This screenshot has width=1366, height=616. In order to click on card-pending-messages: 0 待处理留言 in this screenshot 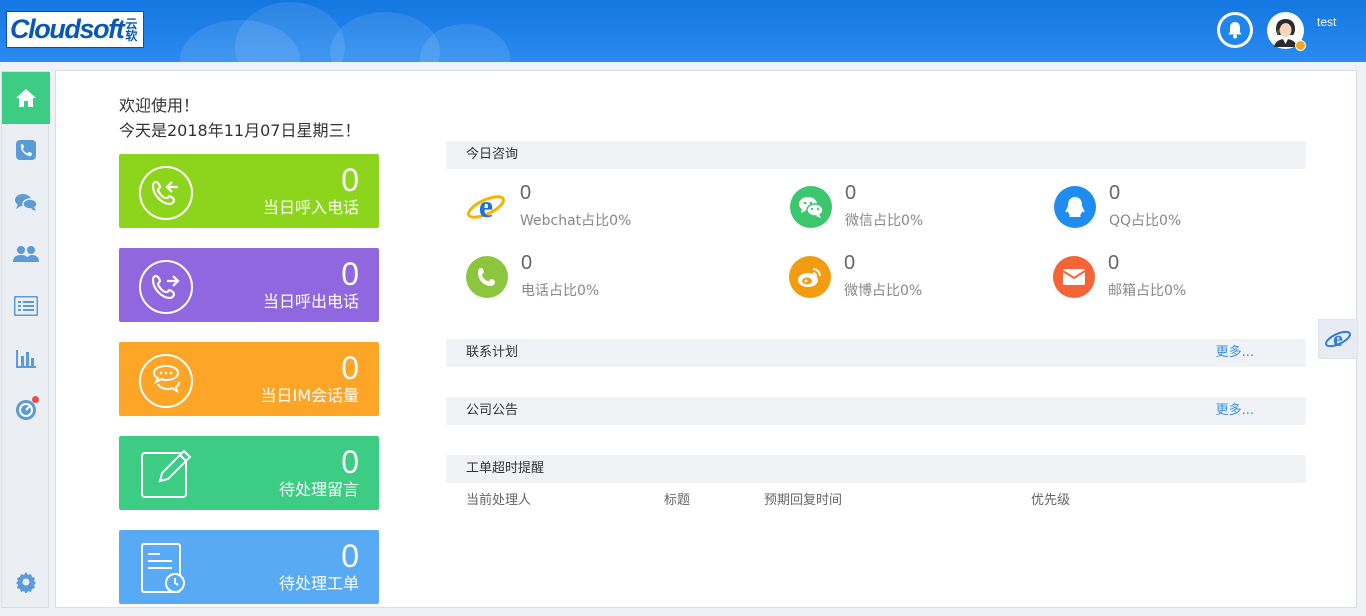, I will do `click(249, 473)`.